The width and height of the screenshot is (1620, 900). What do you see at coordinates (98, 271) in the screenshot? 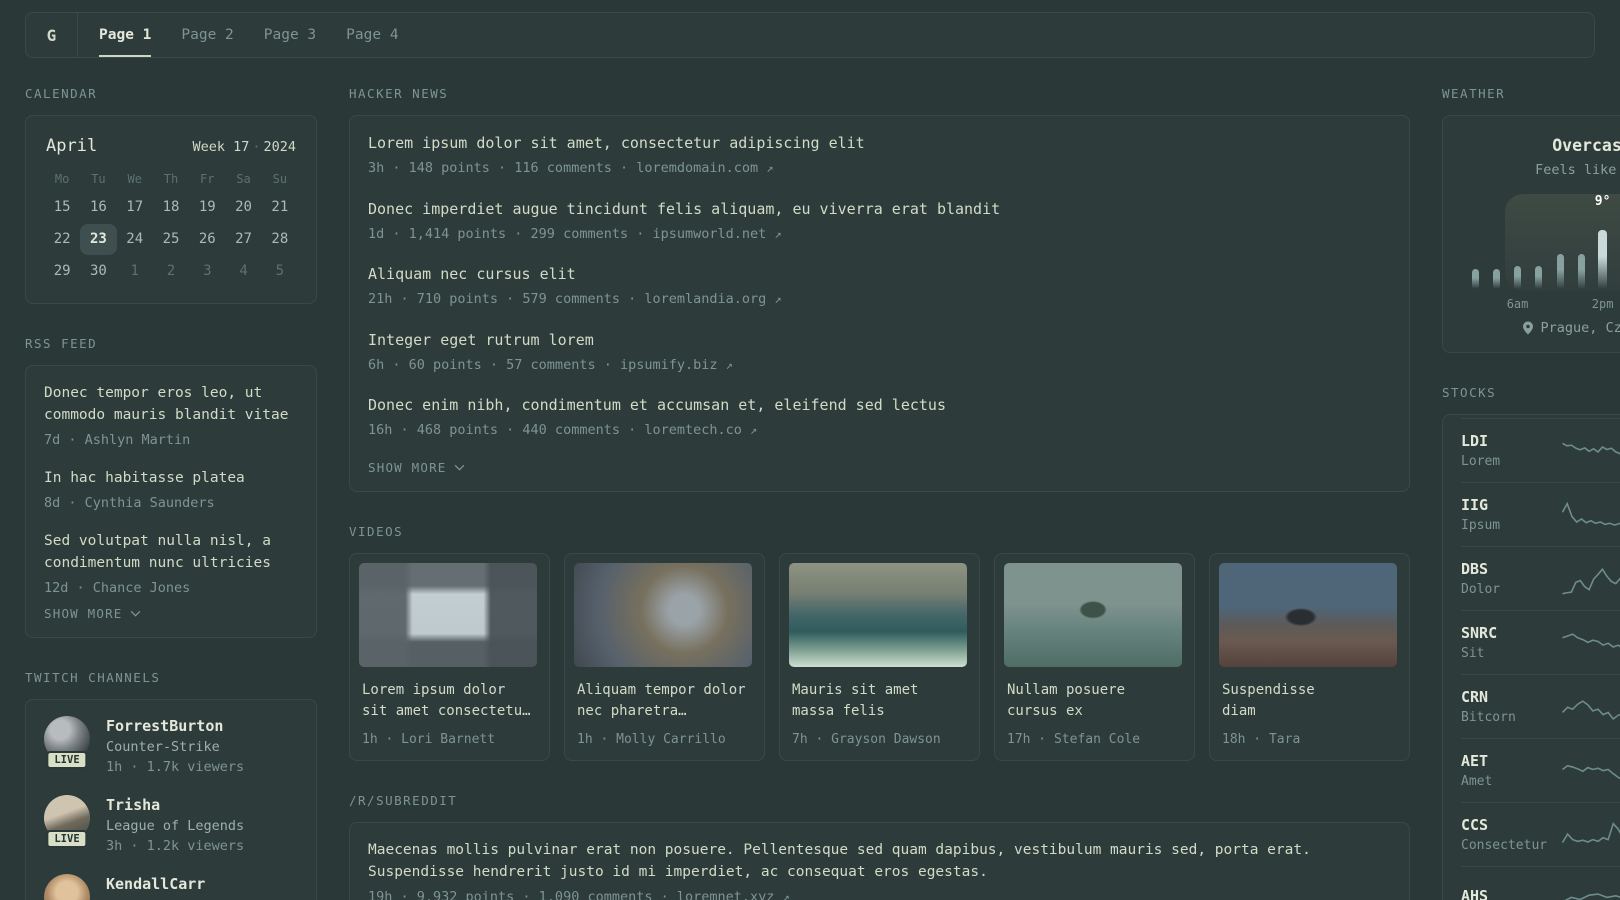
I see `calendar-day: 30` at bounding box center [98, 271].